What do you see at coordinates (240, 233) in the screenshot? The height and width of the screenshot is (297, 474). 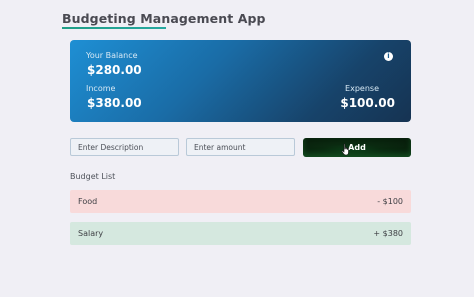 I see `list-item: Salary + $380` at bounding box center [240, 233].